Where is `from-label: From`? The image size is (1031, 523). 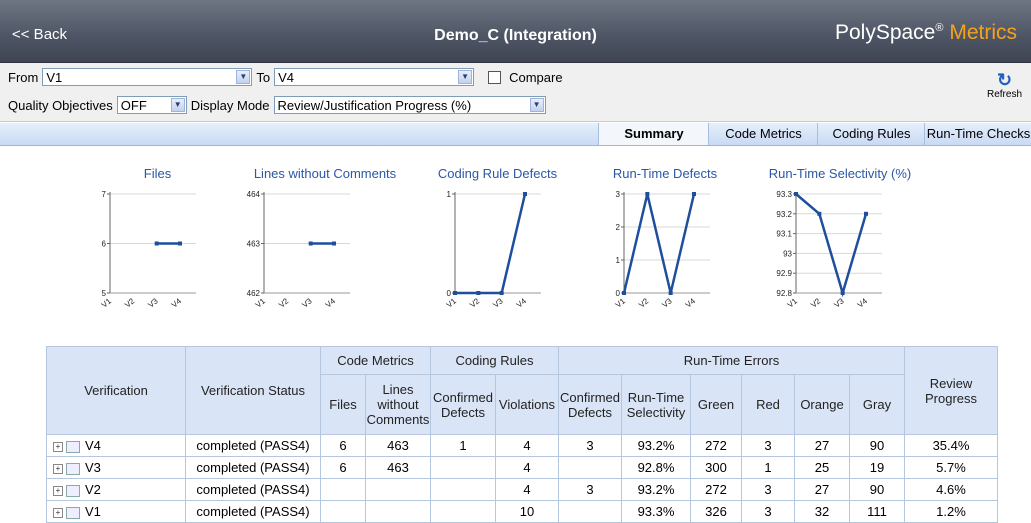 from-label: From is located at coordinates (23, 77).